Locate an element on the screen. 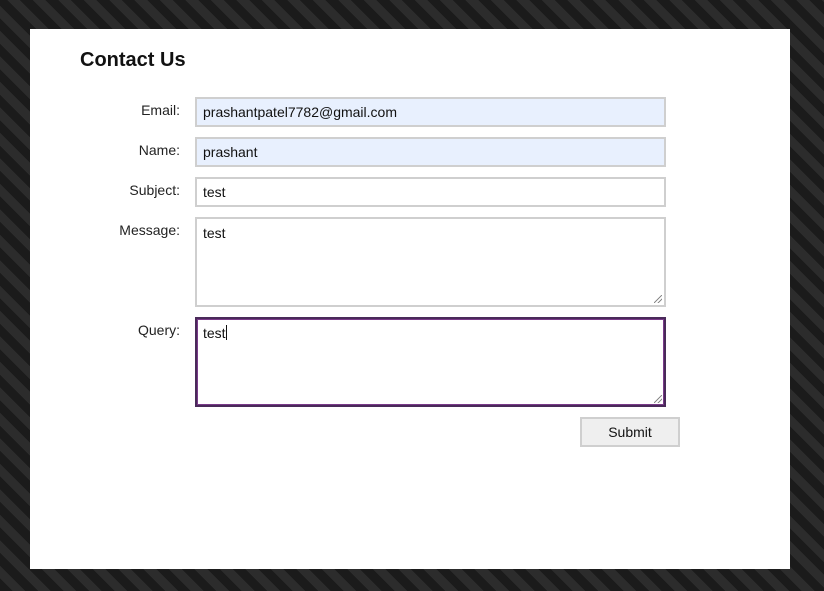 This screenshot has width=824, height=591. name-field: prashant is located at coordinates (430, 152).